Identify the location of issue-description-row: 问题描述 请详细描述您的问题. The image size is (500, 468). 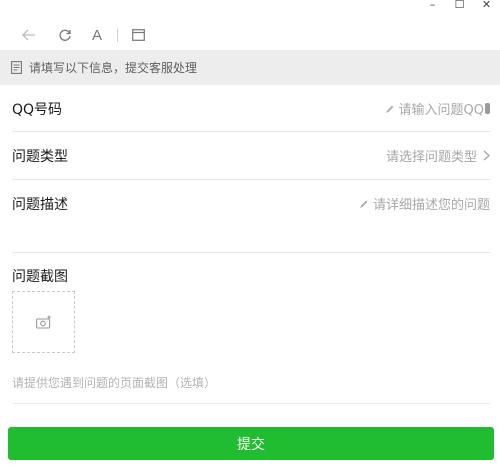
(251, 216).